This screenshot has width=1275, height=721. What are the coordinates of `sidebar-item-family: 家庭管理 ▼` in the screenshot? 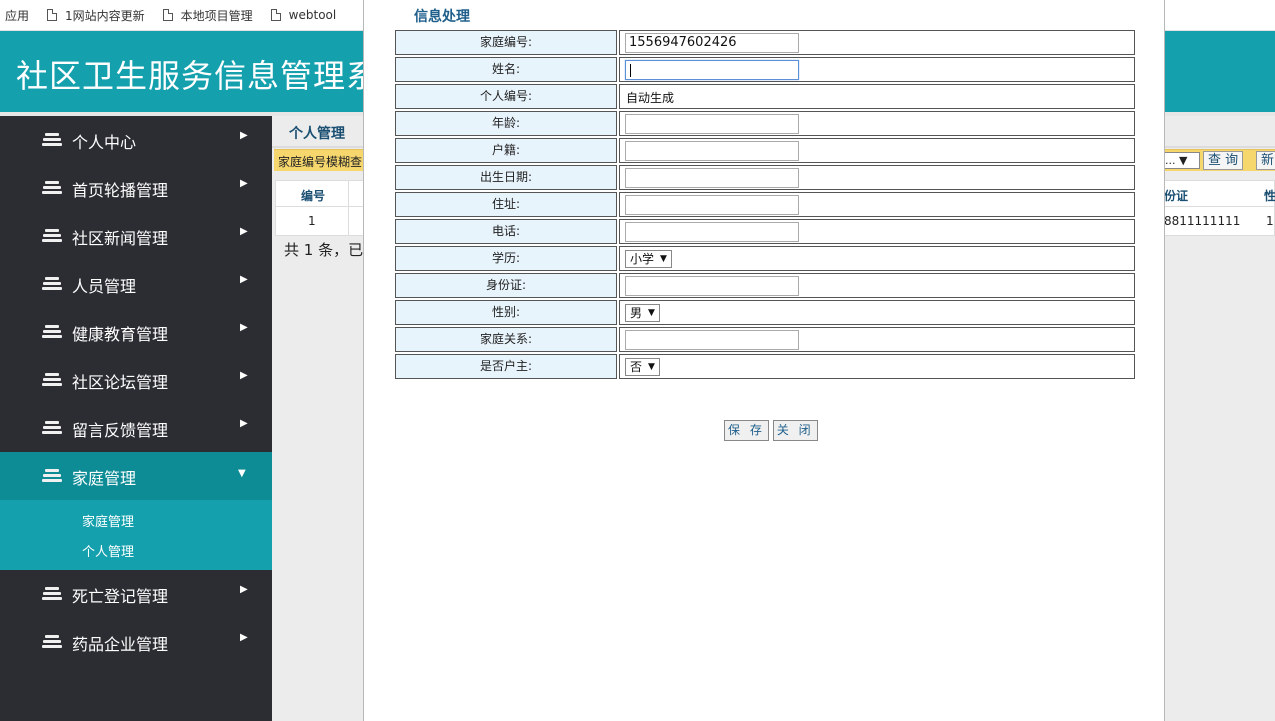 It's located at (136, 476).